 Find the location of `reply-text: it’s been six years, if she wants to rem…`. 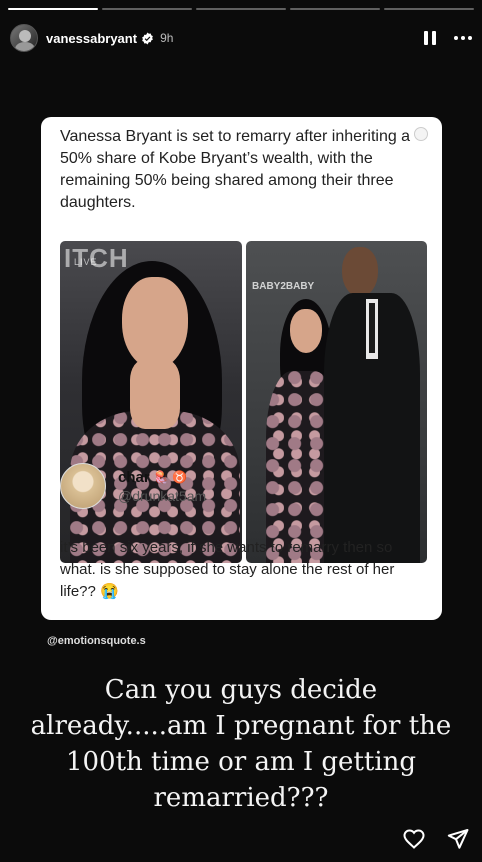

reply-text: it’s been six years, if she wants to rem… is located at coordinates (227, 569).